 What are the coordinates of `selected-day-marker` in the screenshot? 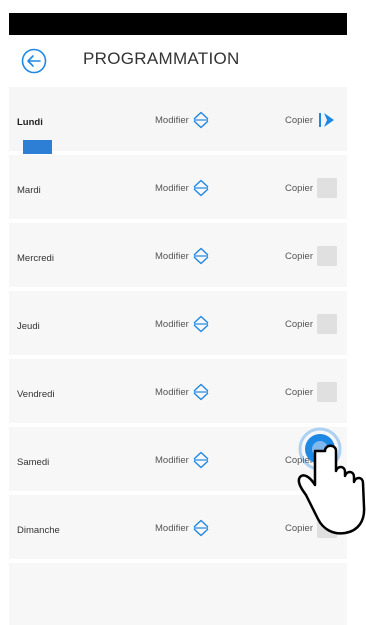 It's located at (37, 147).